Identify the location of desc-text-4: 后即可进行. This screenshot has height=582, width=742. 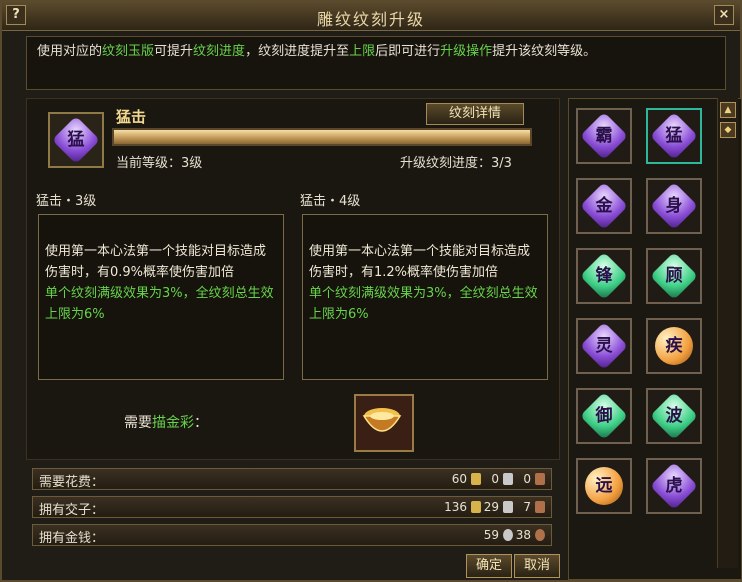
(408, 51).